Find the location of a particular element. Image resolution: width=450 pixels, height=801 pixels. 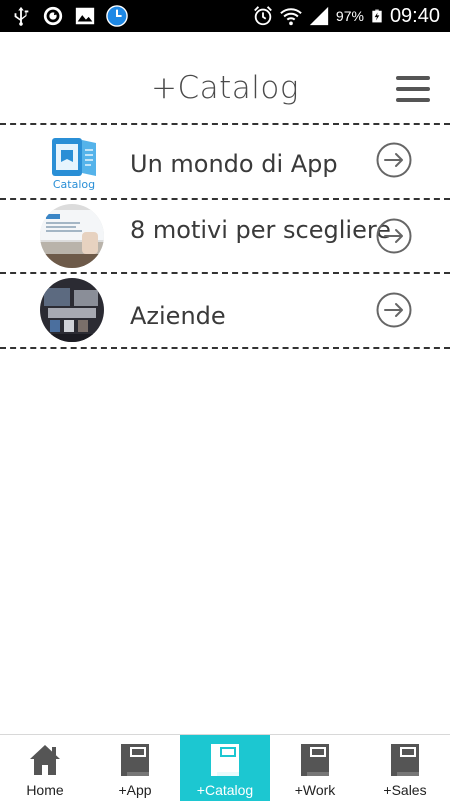

presentation-image is located at coordinates (72, 236).